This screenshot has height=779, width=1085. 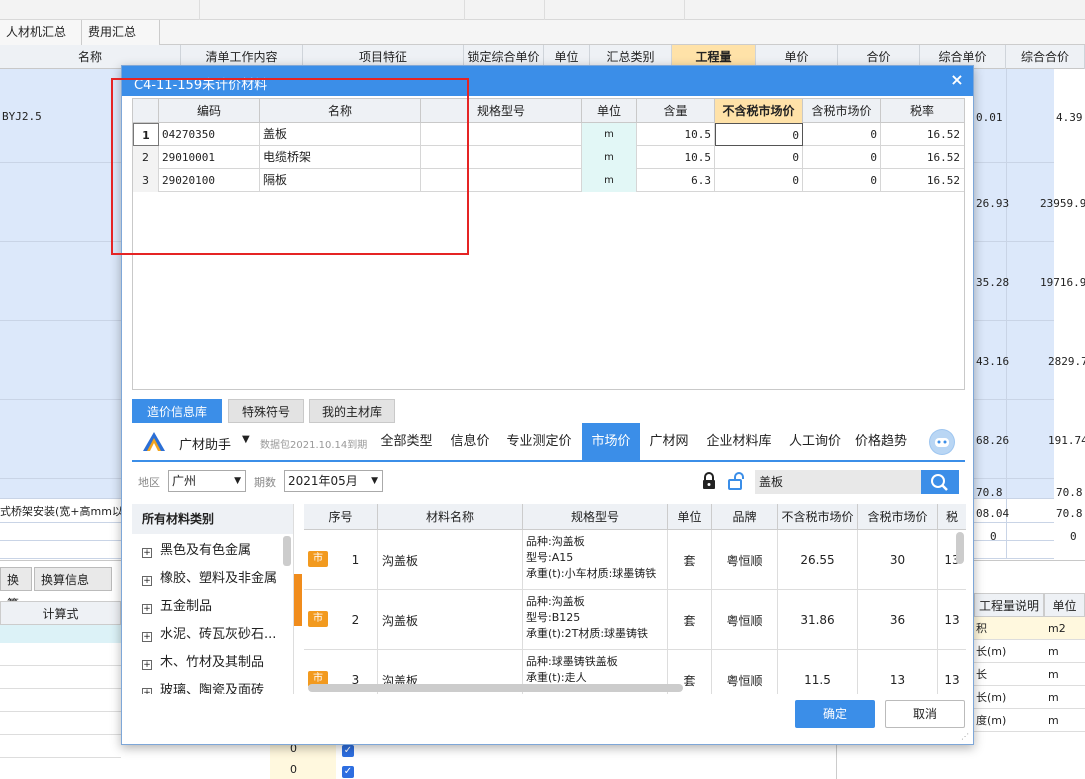 I want to click on nav-all-types: 全部类型, so click(x=406, y=441).